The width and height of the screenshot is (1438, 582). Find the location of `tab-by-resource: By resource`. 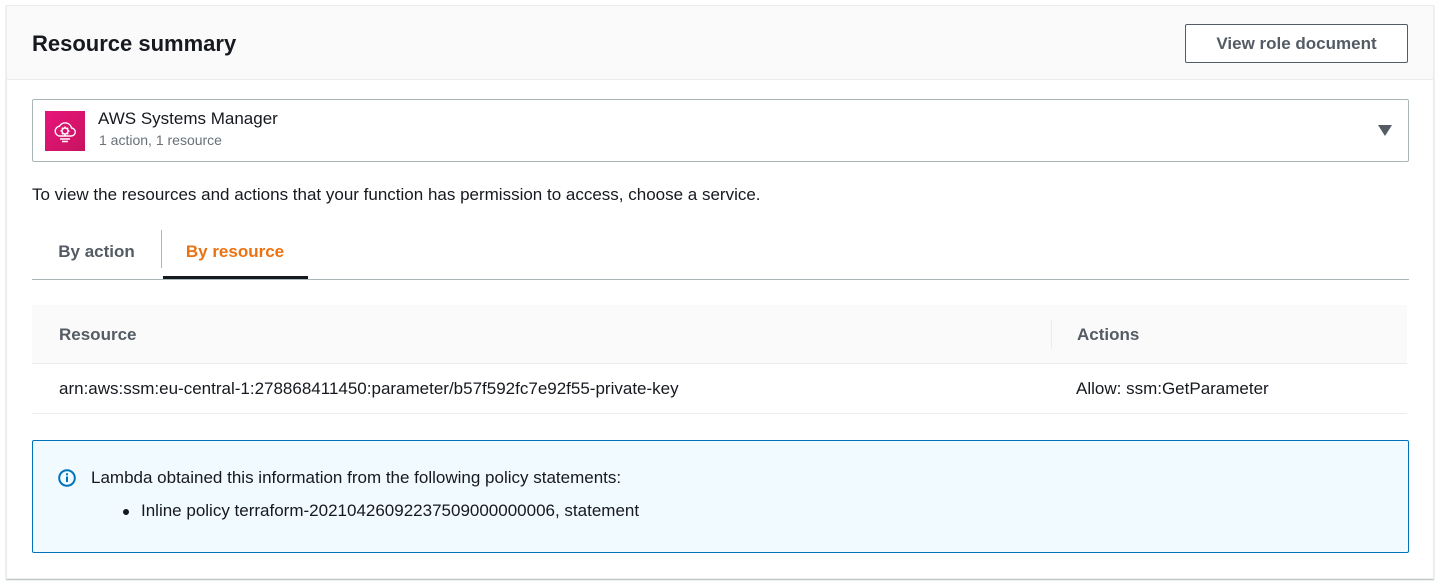

tab-by-resource: By resource is located at coordinates (235, 252).